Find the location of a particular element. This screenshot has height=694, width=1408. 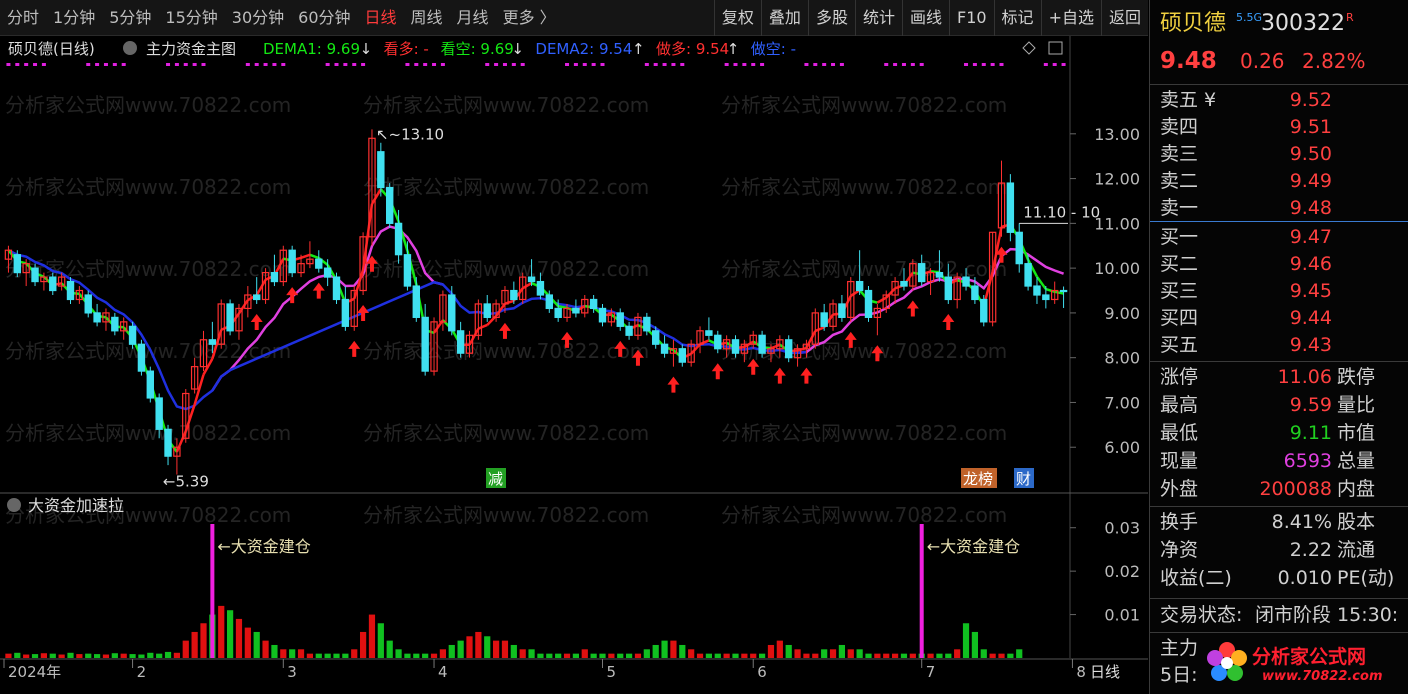

tool-button-1: 叠加 is located at coordinates (784, 18).